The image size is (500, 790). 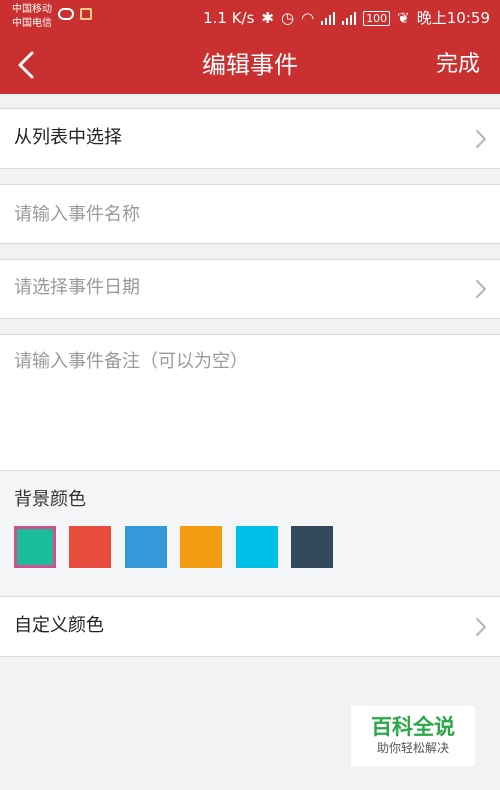 I want to click on leaf-icon: ❦, so click(x=403, y=18).